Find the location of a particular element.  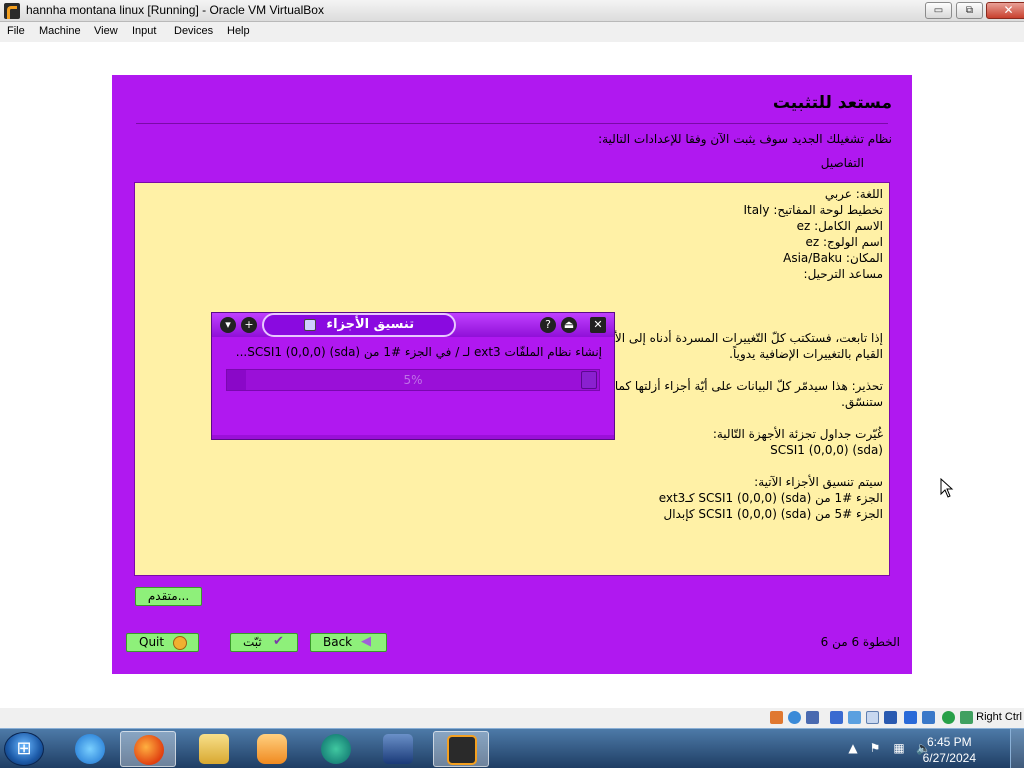

dialog-menu-icon: ▾ is located at coordinates (228, 325).